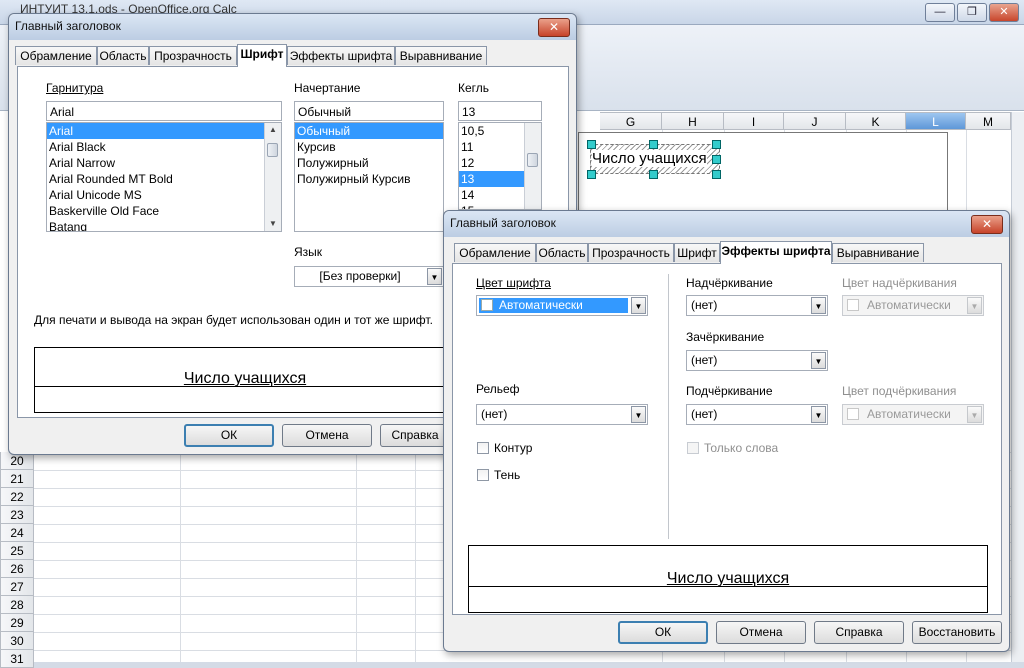 This screenshot has height=668, width=1024. What do you see at coordinates (369, 111) in the screenshot?
I see `style-input: Обычный` at bounding box center [369, 111].